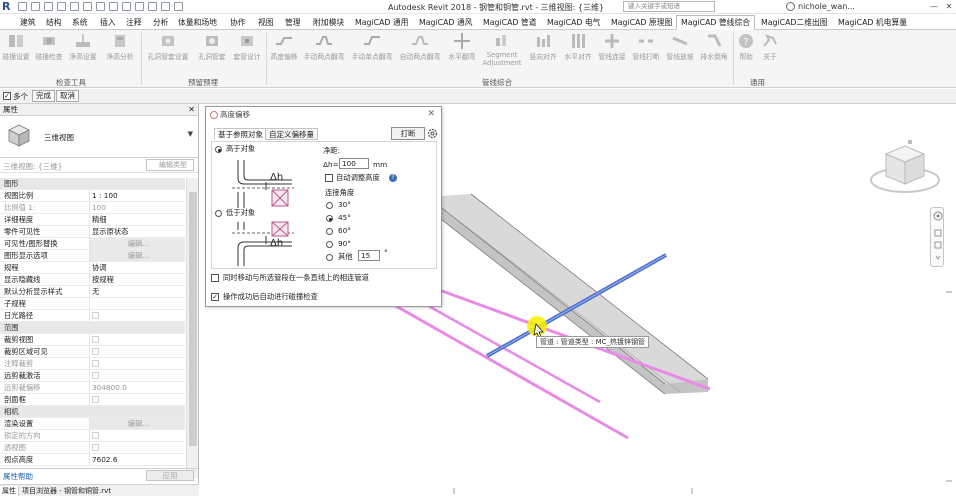  What do you see at coordinates (80, 22) in the screenshot?
I see `tab-systems: 系统` at bounding box center [80, 22].